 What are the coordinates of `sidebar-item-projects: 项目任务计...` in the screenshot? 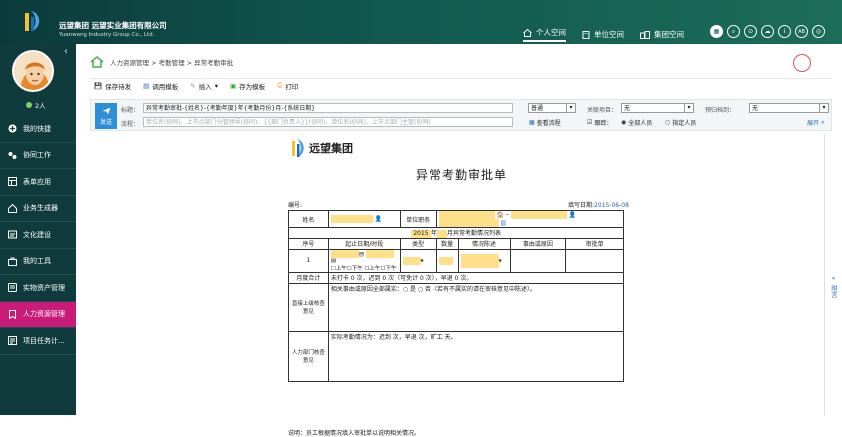 It's located at (38, 341).